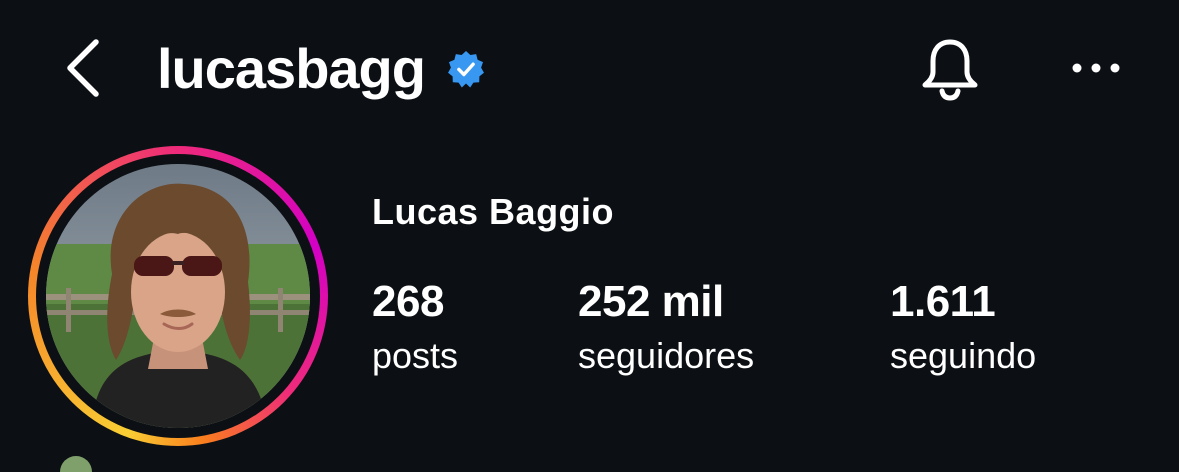 The image size is (1179, 472). I want to click on posts-count-label: posts, so click(415, 356).